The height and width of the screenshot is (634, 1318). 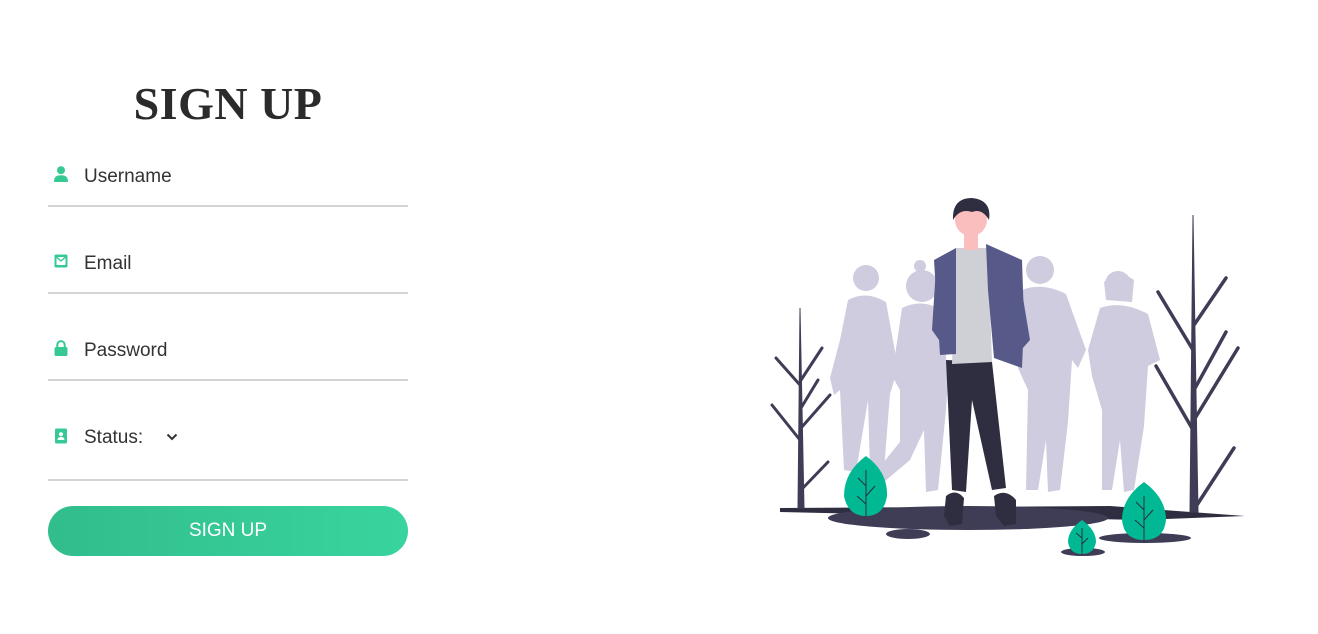 I want to click on email-field, so click(x=228, y=265).